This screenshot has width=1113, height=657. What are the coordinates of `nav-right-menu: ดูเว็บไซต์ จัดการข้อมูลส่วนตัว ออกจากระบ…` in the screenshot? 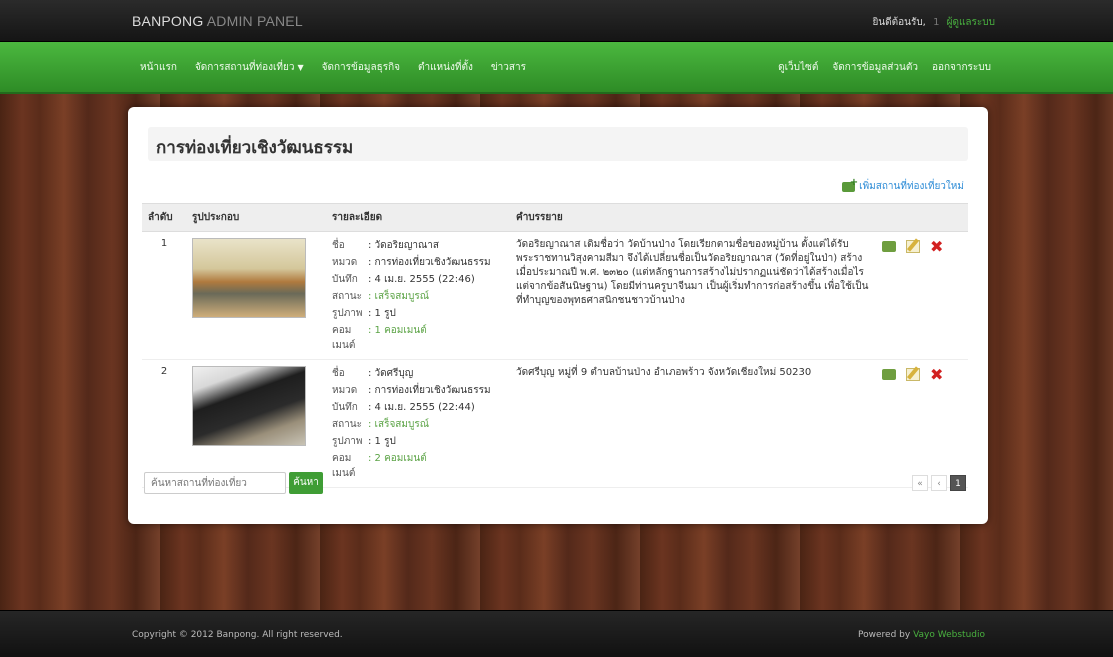 It's located at (884, 67).